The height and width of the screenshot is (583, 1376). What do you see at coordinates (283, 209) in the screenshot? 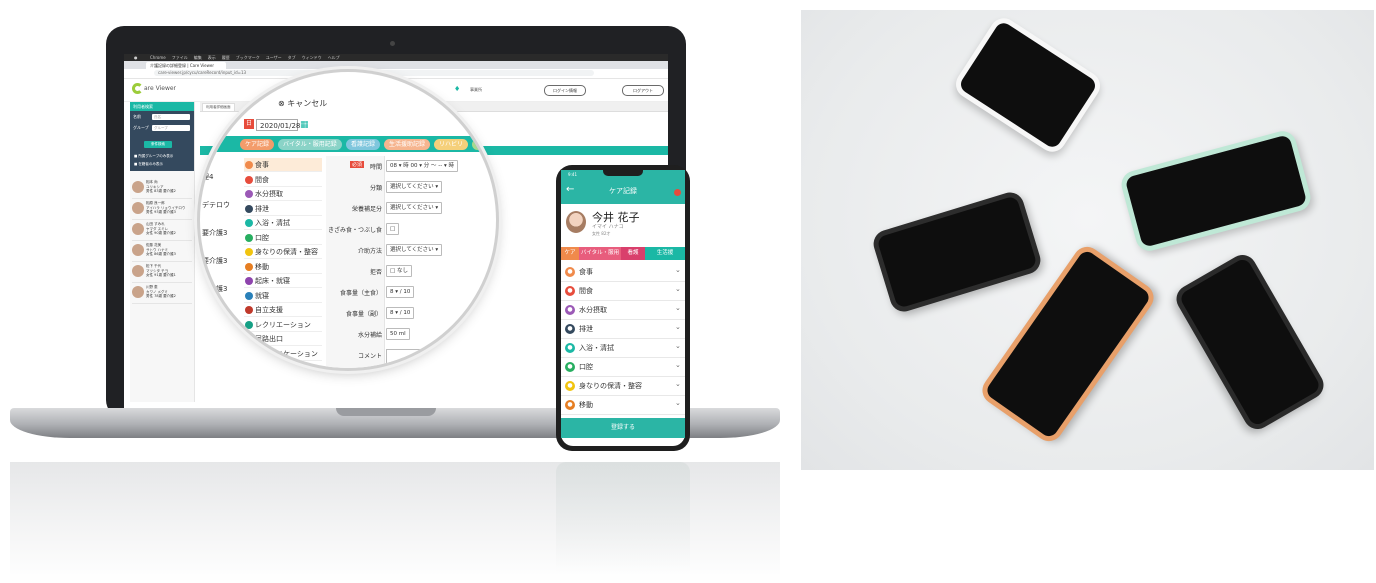
I see `care-category-item: 排泄` at bounding box center [283, 209].